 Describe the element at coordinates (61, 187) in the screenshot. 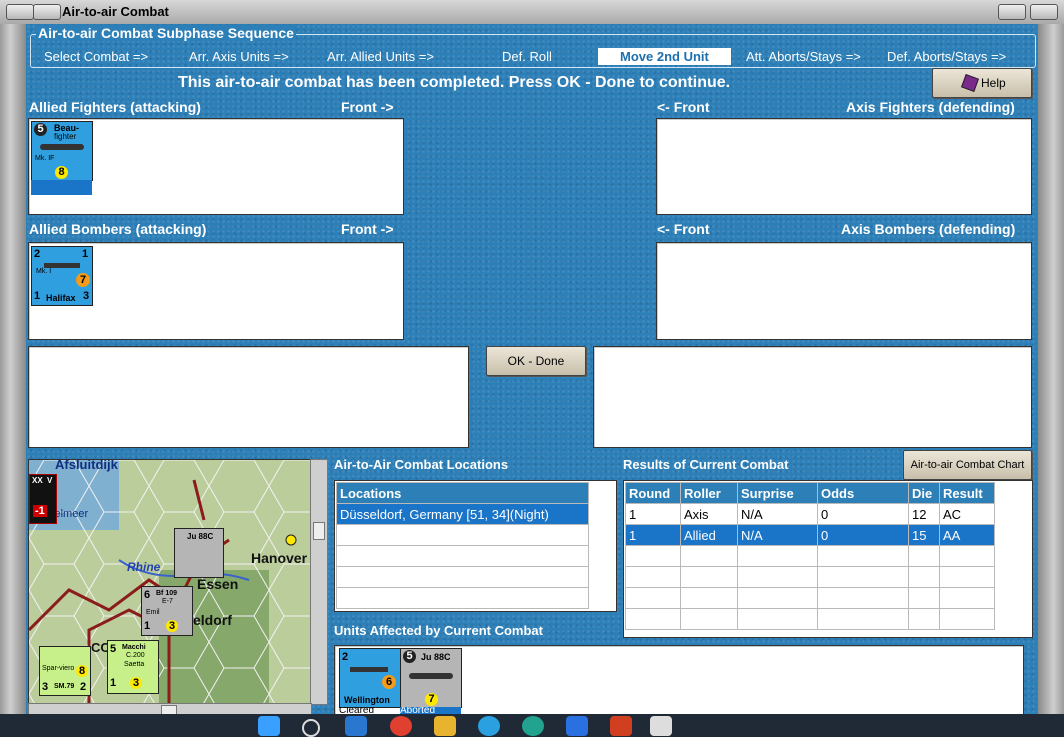

I see `counter-selection-bar` at that location.